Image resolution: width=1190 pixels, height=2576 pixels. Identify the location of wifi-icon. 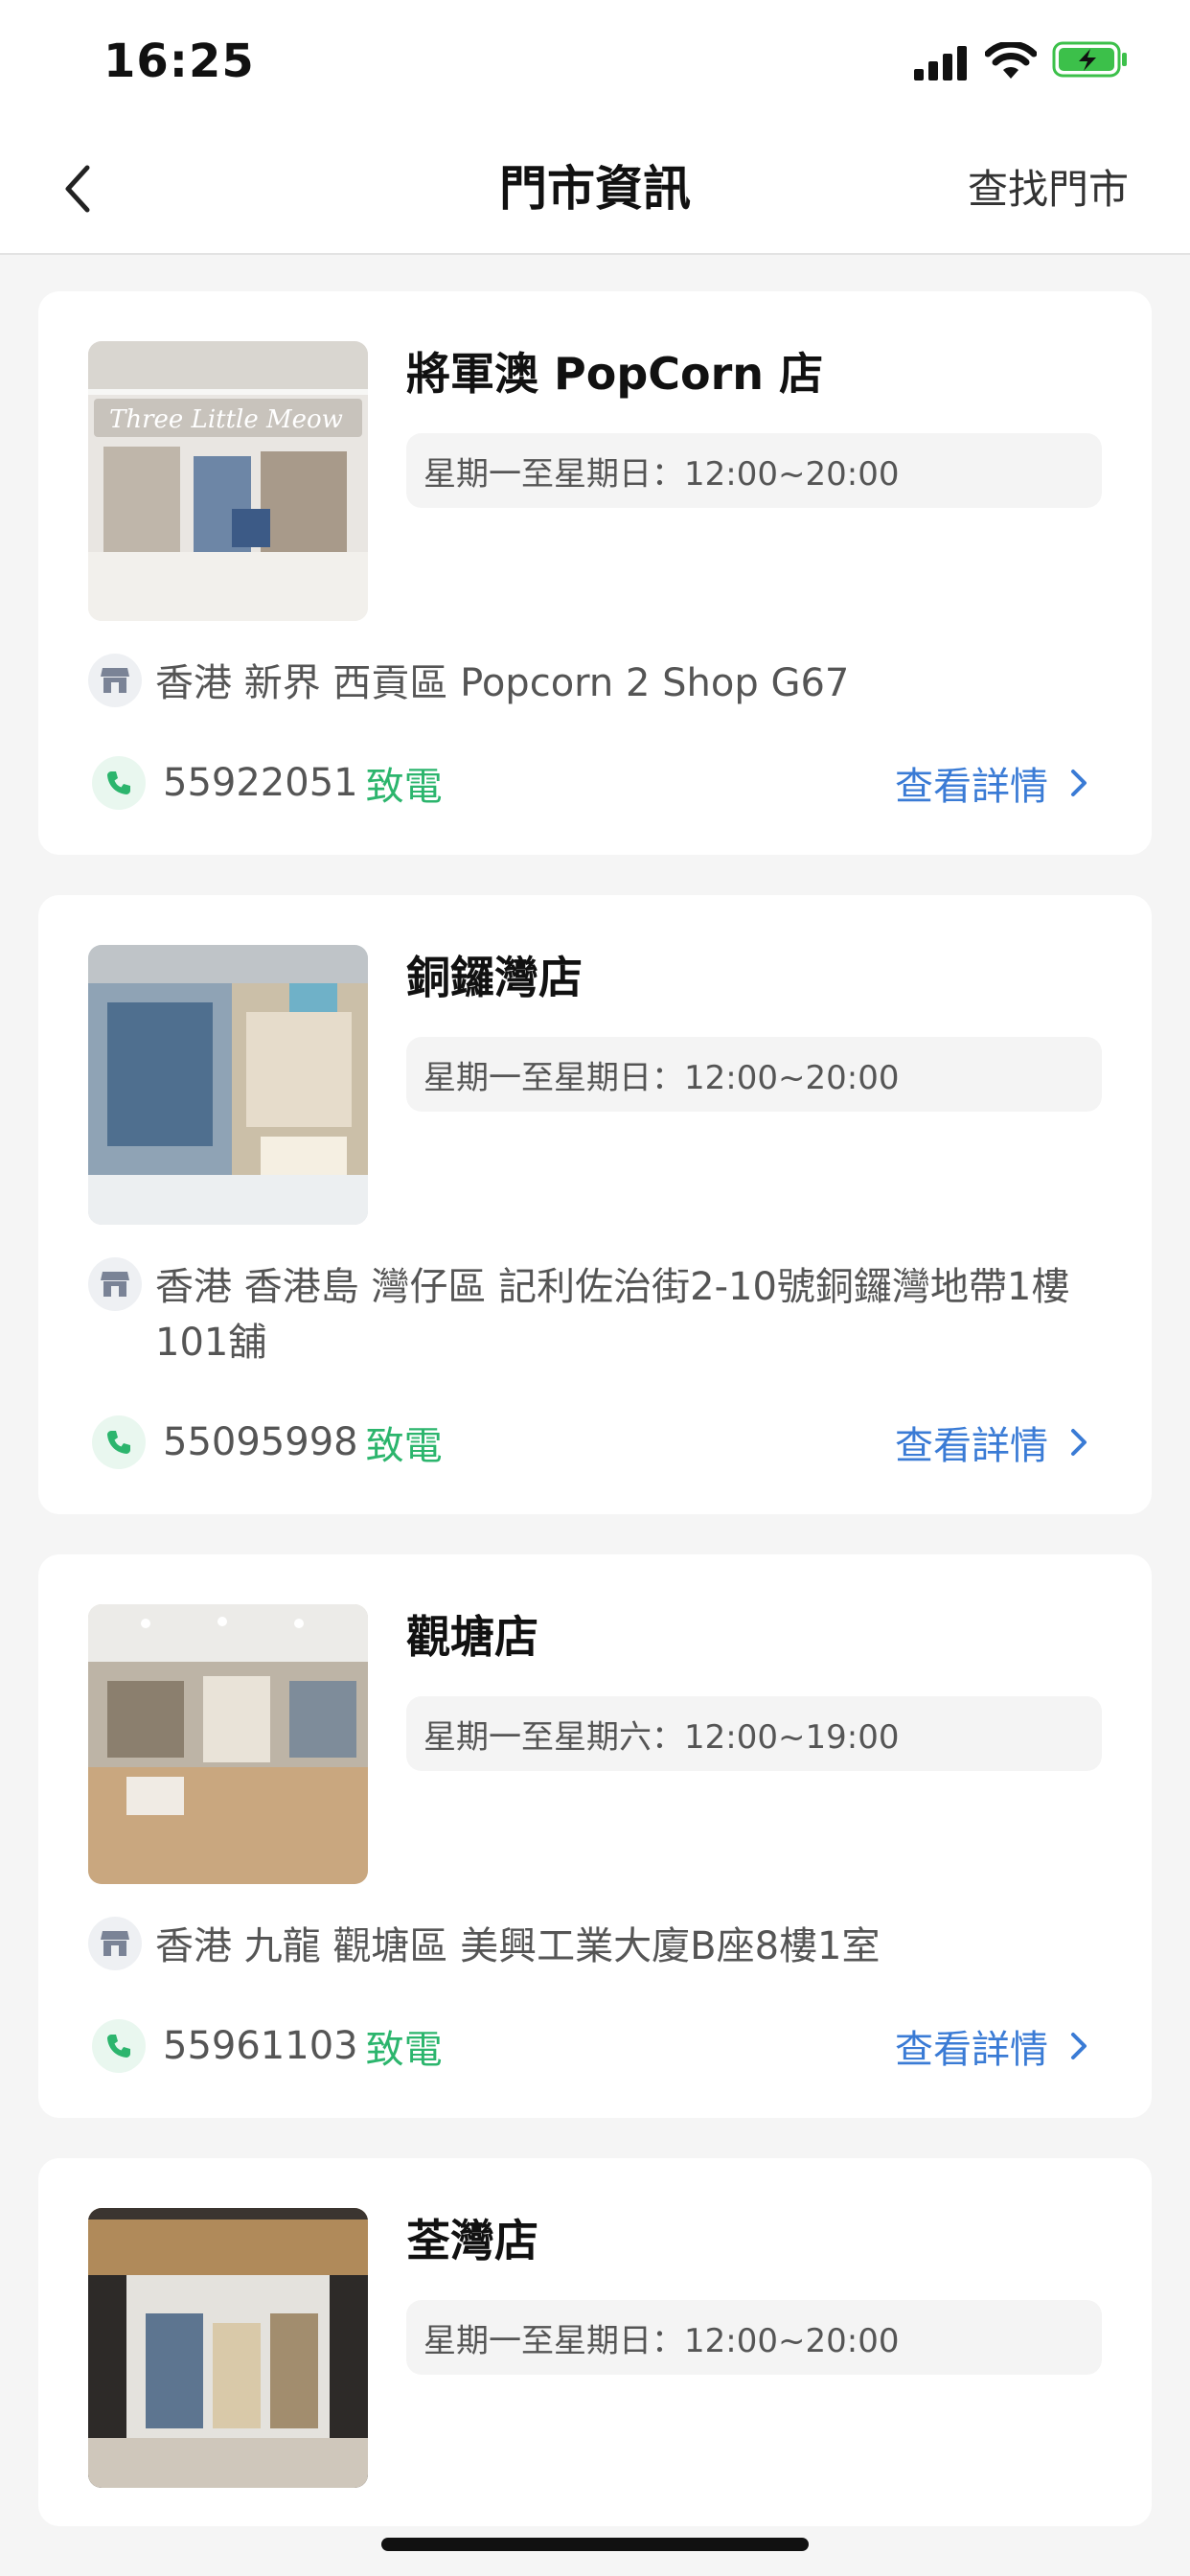
(1011, 60).